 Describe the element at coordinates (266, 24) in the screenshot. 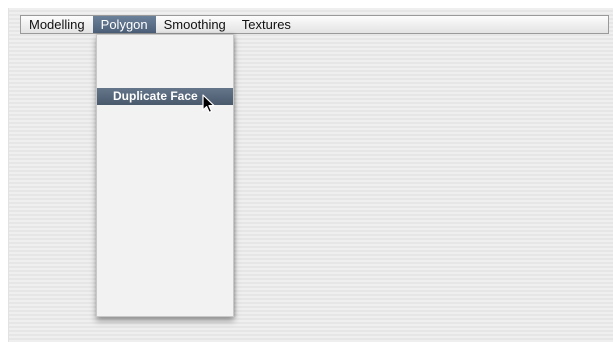

I see `menu-textures: Textures` at that location.